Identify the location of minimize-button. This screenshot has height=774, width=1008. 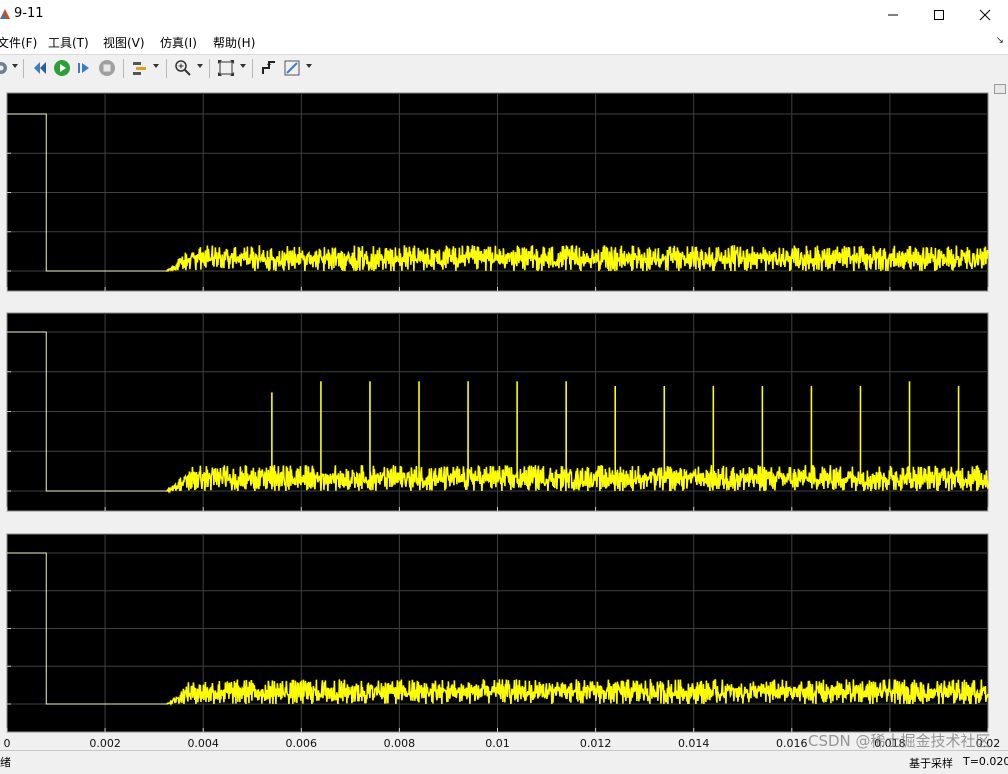
(893, 15).